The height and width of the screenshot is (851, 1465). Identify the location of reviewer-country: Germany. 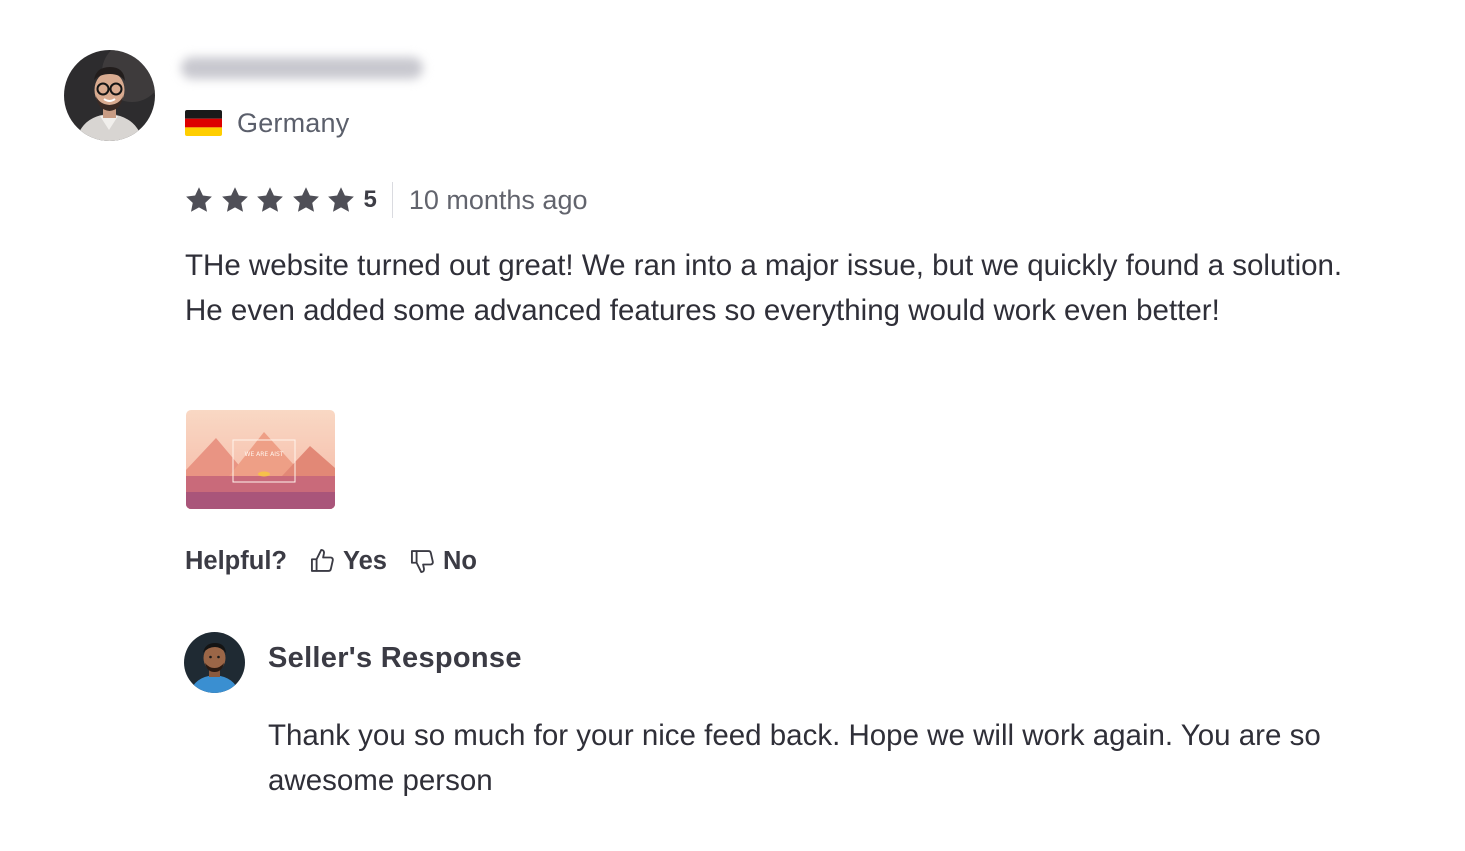
(267, 123).